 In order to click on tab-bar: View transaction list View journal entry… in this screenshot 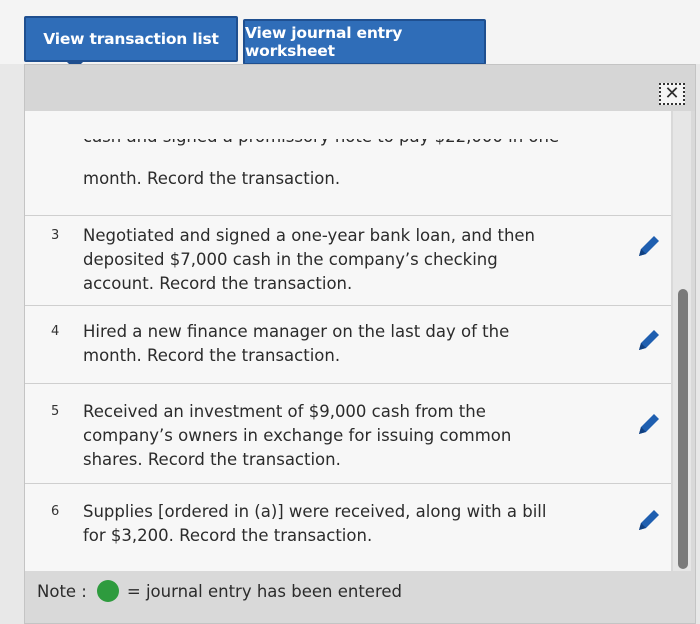, I will do `click(350, 35)`.